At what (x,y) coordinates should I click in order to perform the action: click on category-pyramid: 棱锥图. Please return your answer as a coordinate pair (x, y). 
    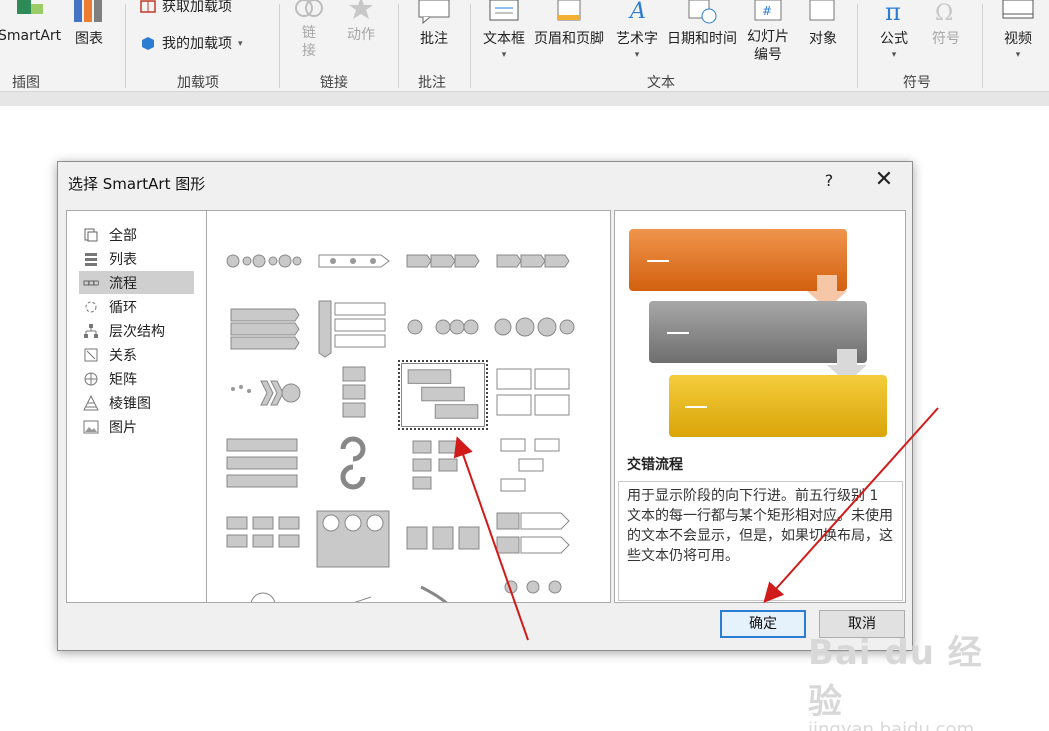
    Looking at the image, I should click on (136, 402).